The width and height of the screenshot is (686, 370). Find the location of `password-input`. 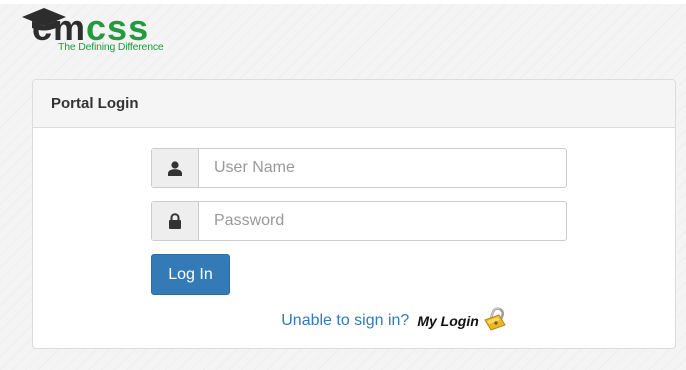

password-input is located at coordinates (382, 221).